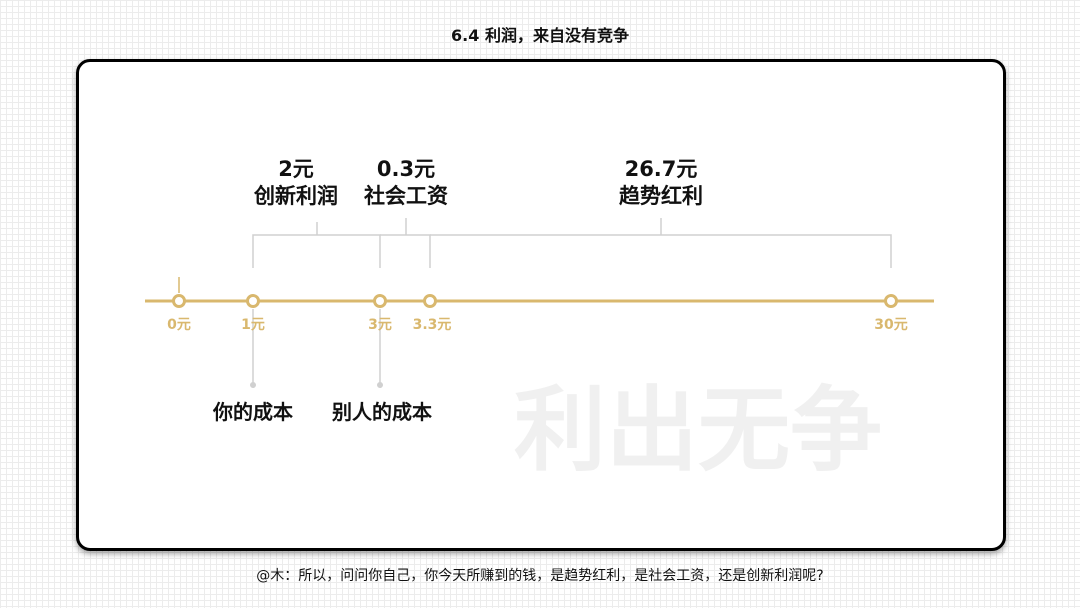 This screenshot has height=608, width=1080. Describe the element at coordinates (295, 196) in the screenshot. I see `segment-innovation-name: 创新利润` at that location.